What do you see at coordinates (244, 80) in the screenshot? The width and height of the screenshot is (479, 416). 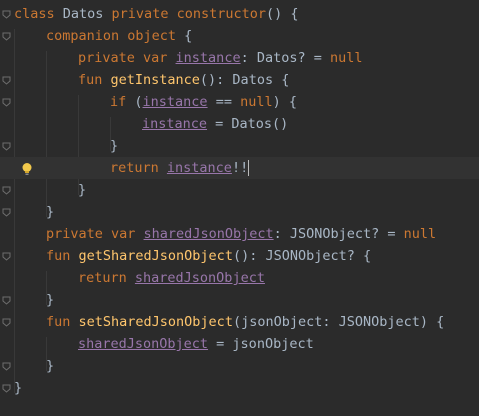 I see `code-token: (): Datos {` at bounding box center [244, 80].